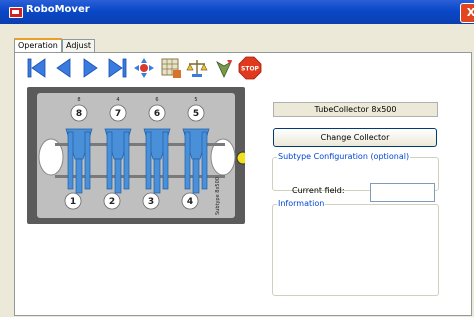  I want to click on tab-adjust: Adjust, so click(79, 45).